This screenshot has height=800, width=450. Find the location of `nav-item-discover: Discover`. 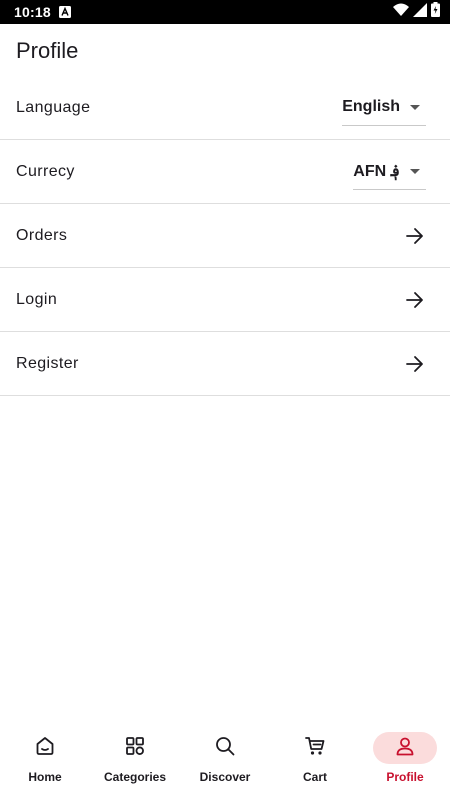

nav-item-discover: Discover is located at coordinates (225, 760).